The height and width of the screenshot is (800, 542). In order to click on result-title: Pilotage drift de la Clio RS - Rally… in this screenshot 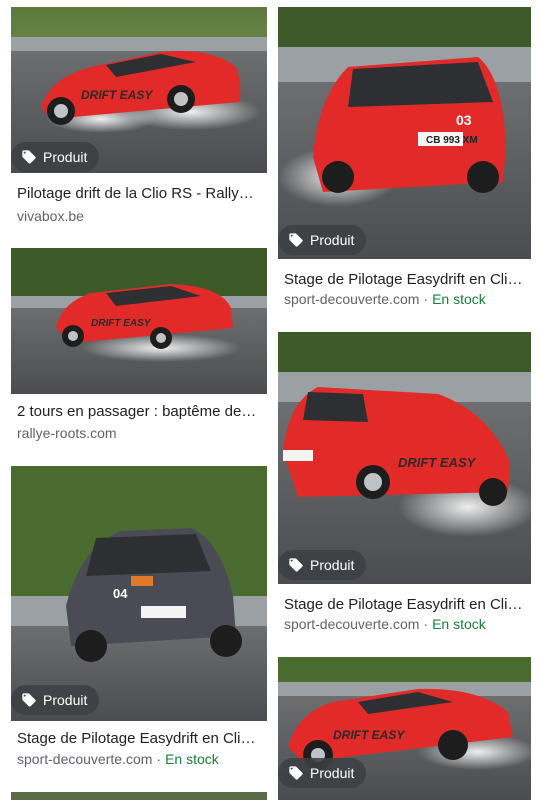, I will do `click(139, 193)`.